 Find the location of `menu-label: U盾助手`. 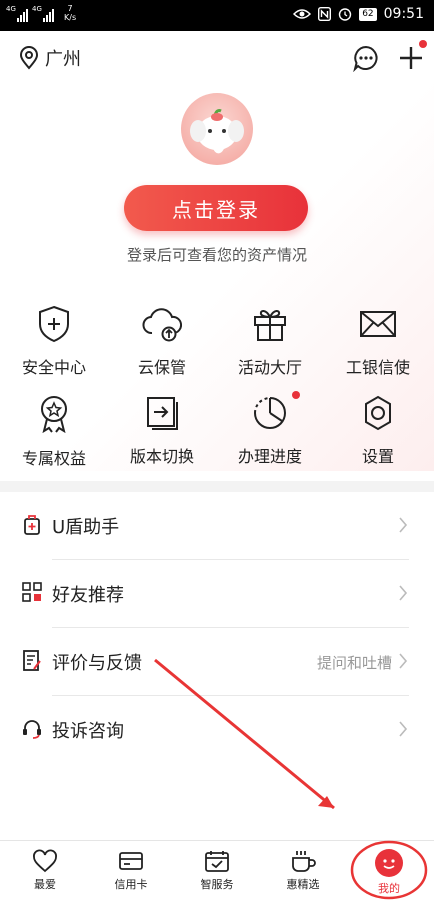

menu-label: U盾助手 is located at coordinates (86, 527).